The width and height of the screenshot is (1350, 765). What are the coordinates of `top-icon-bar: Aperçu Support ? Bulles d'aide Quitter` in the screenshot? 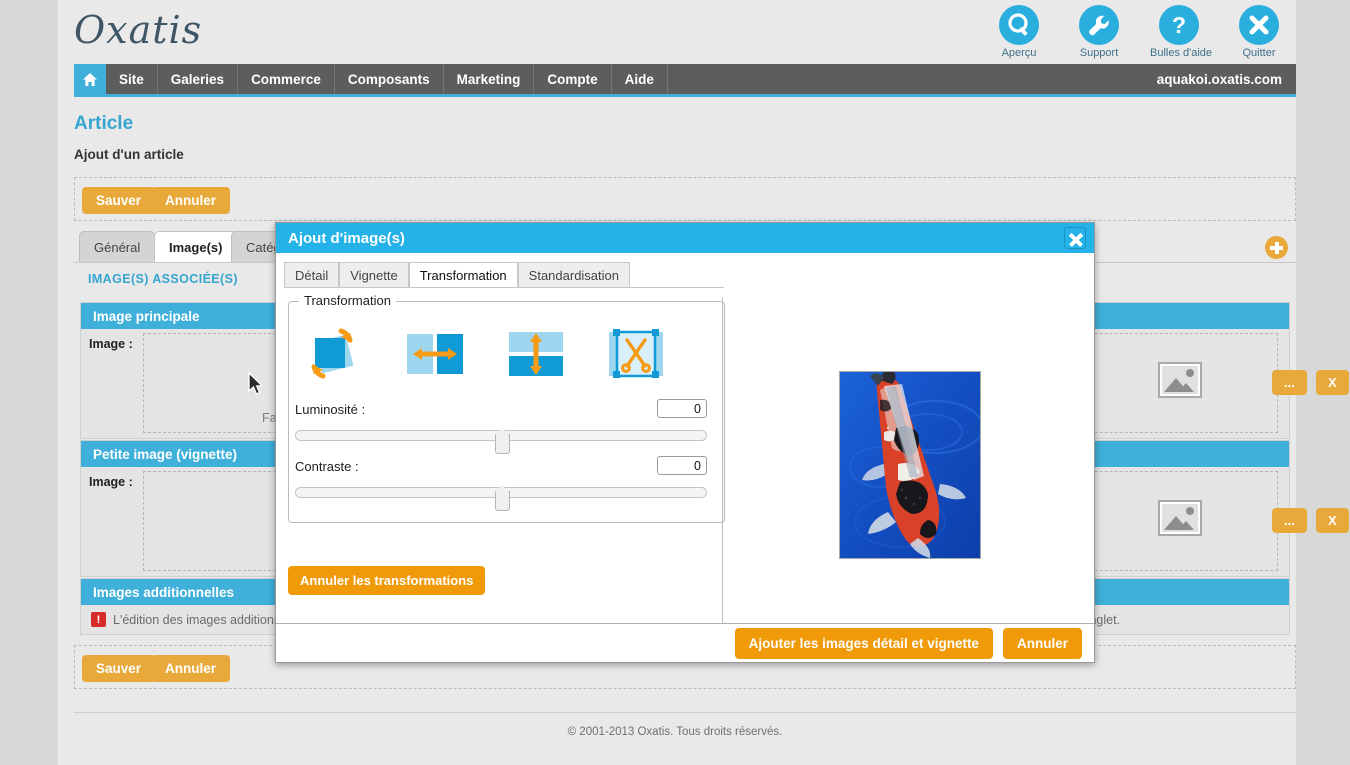 It's located at (1139, 32).